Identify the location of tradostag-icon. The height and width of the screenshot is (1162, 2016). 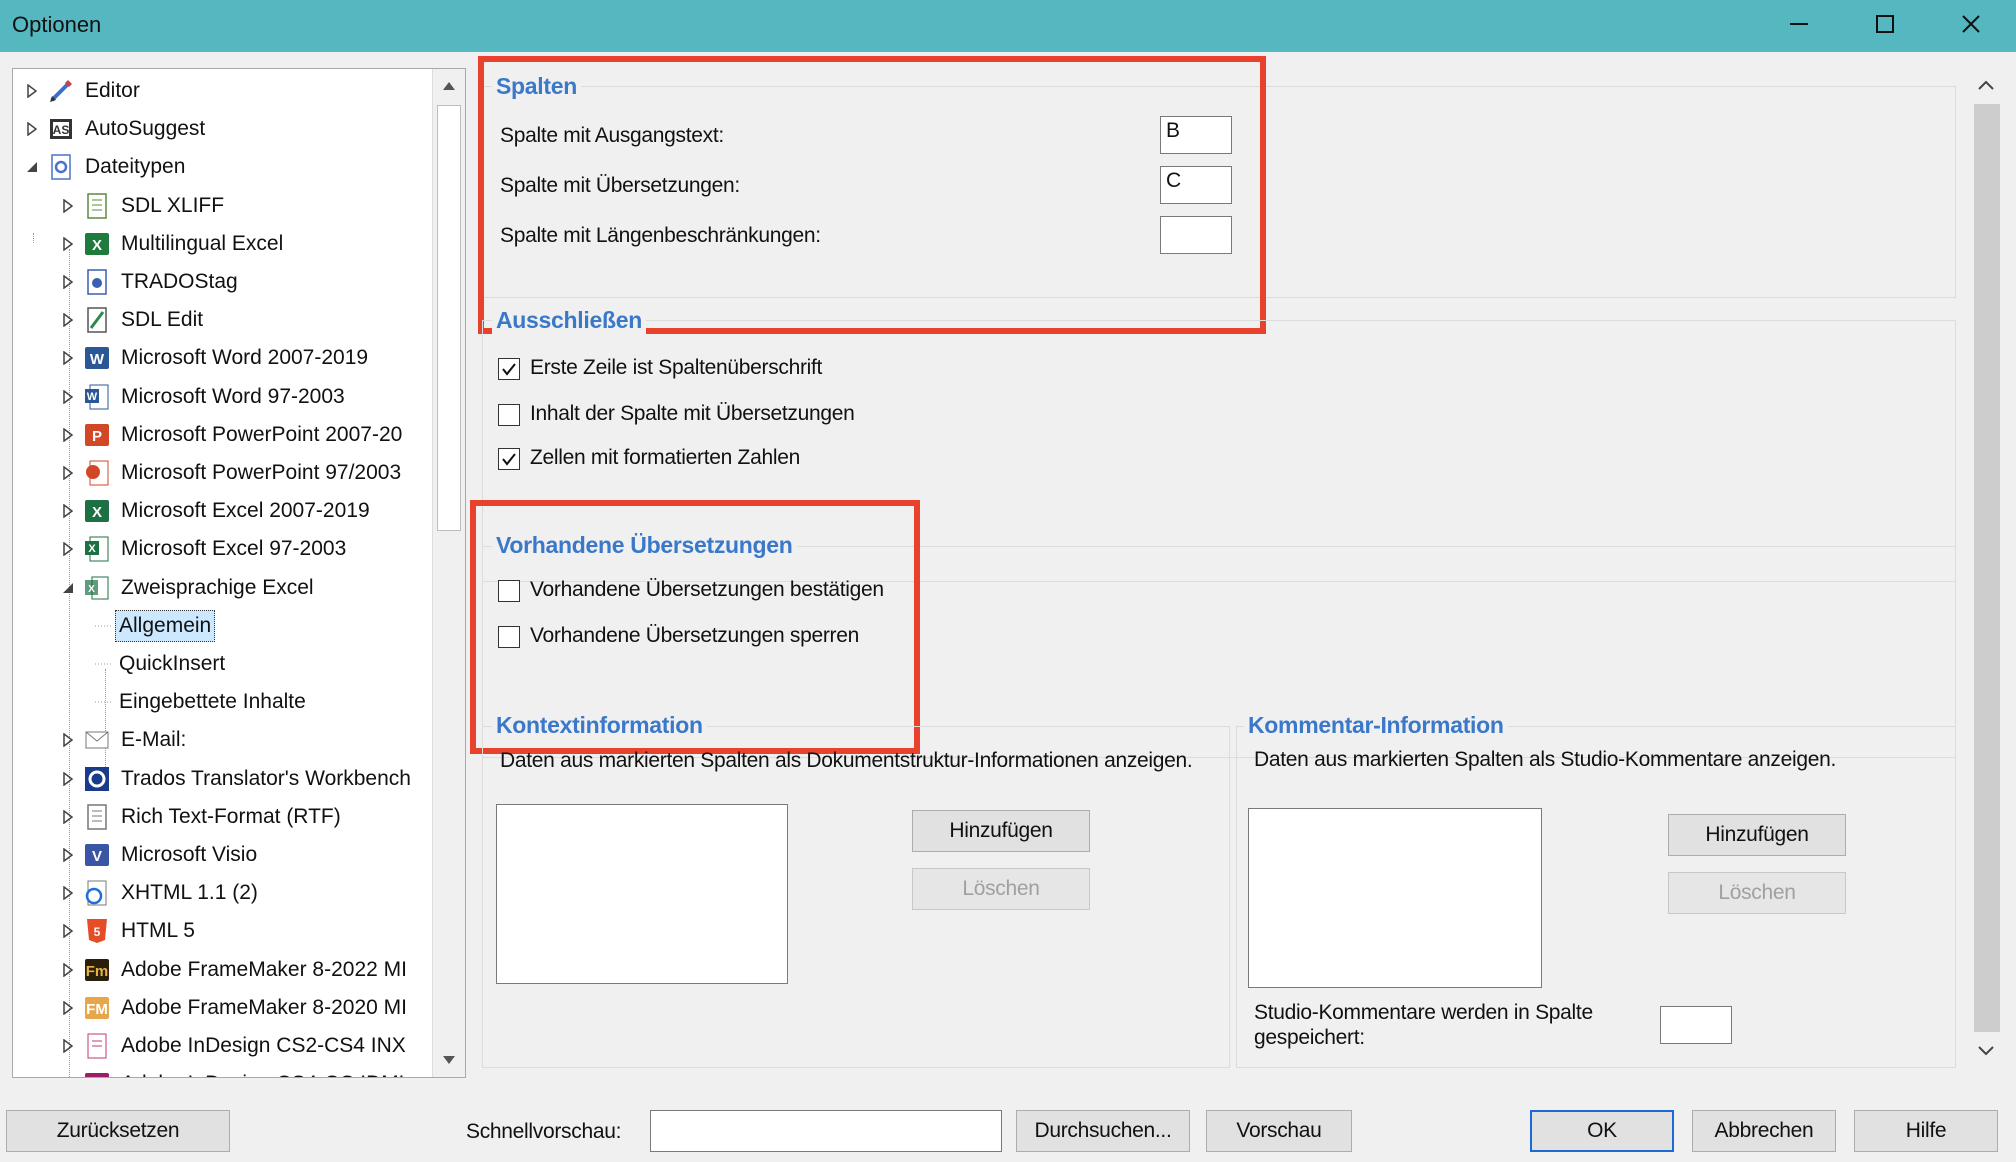
(97, 282).